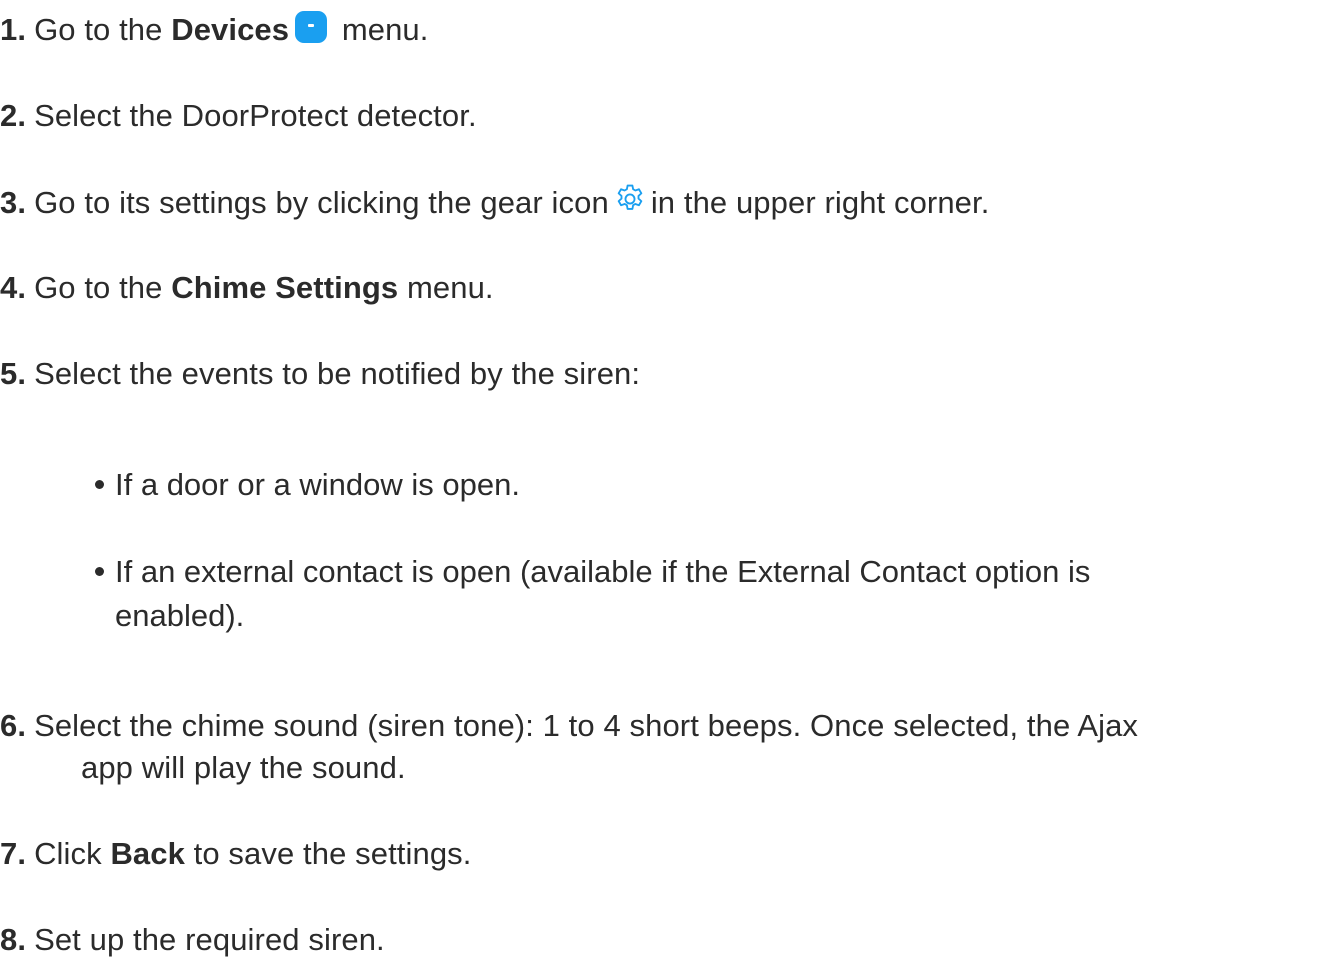  Describe the element at coordinates (285, 287) in the screenshot. I see `chime-settings-label: Chime Settings` at that location.